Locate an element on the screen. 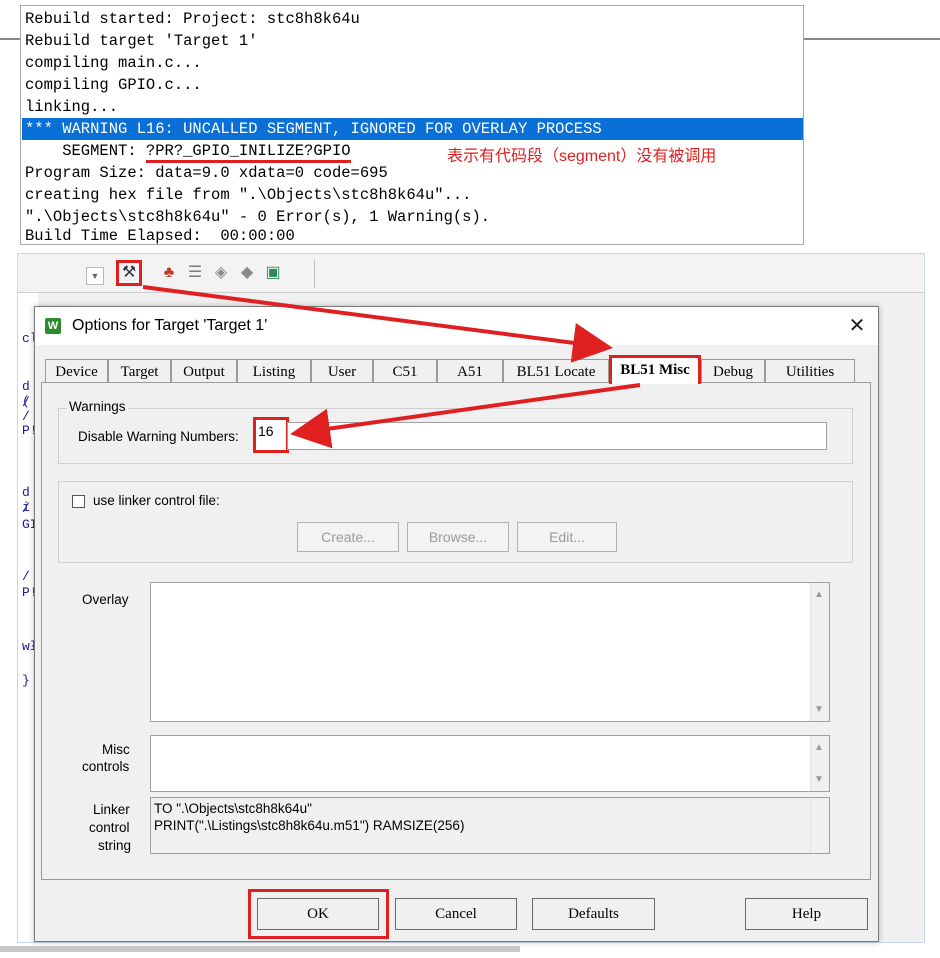 The height and width of the screenshot is (958, 940). defaults-button: Defaults is located at coordinates (593, 914).